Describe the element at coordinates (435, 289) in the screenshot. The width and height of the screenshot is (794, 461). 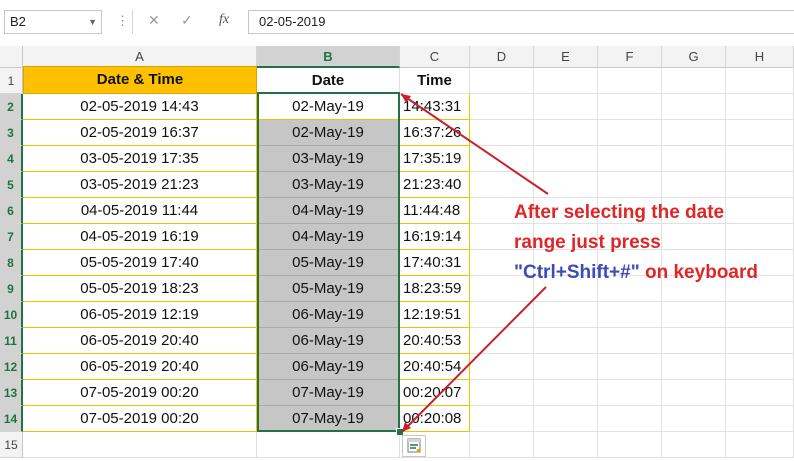
I see `table-cell-time: 18:23:59` at that location.